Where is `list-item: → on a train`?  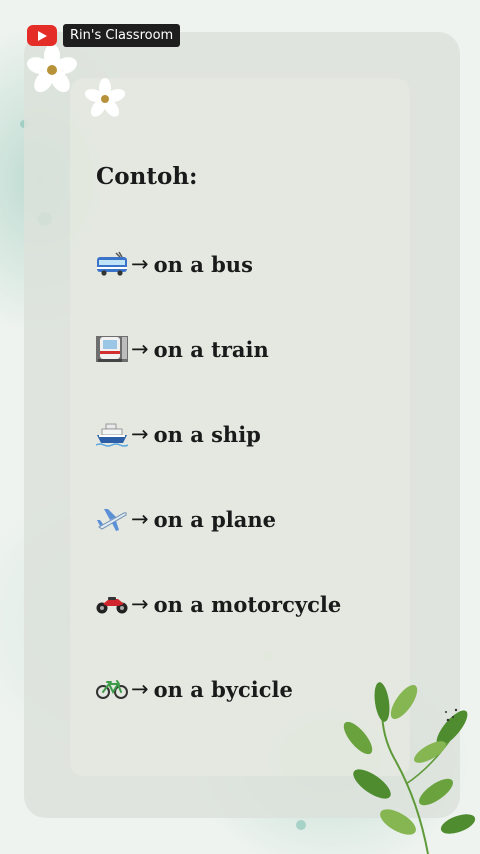
list-item: → on a train is located at coordinates (182, 349).